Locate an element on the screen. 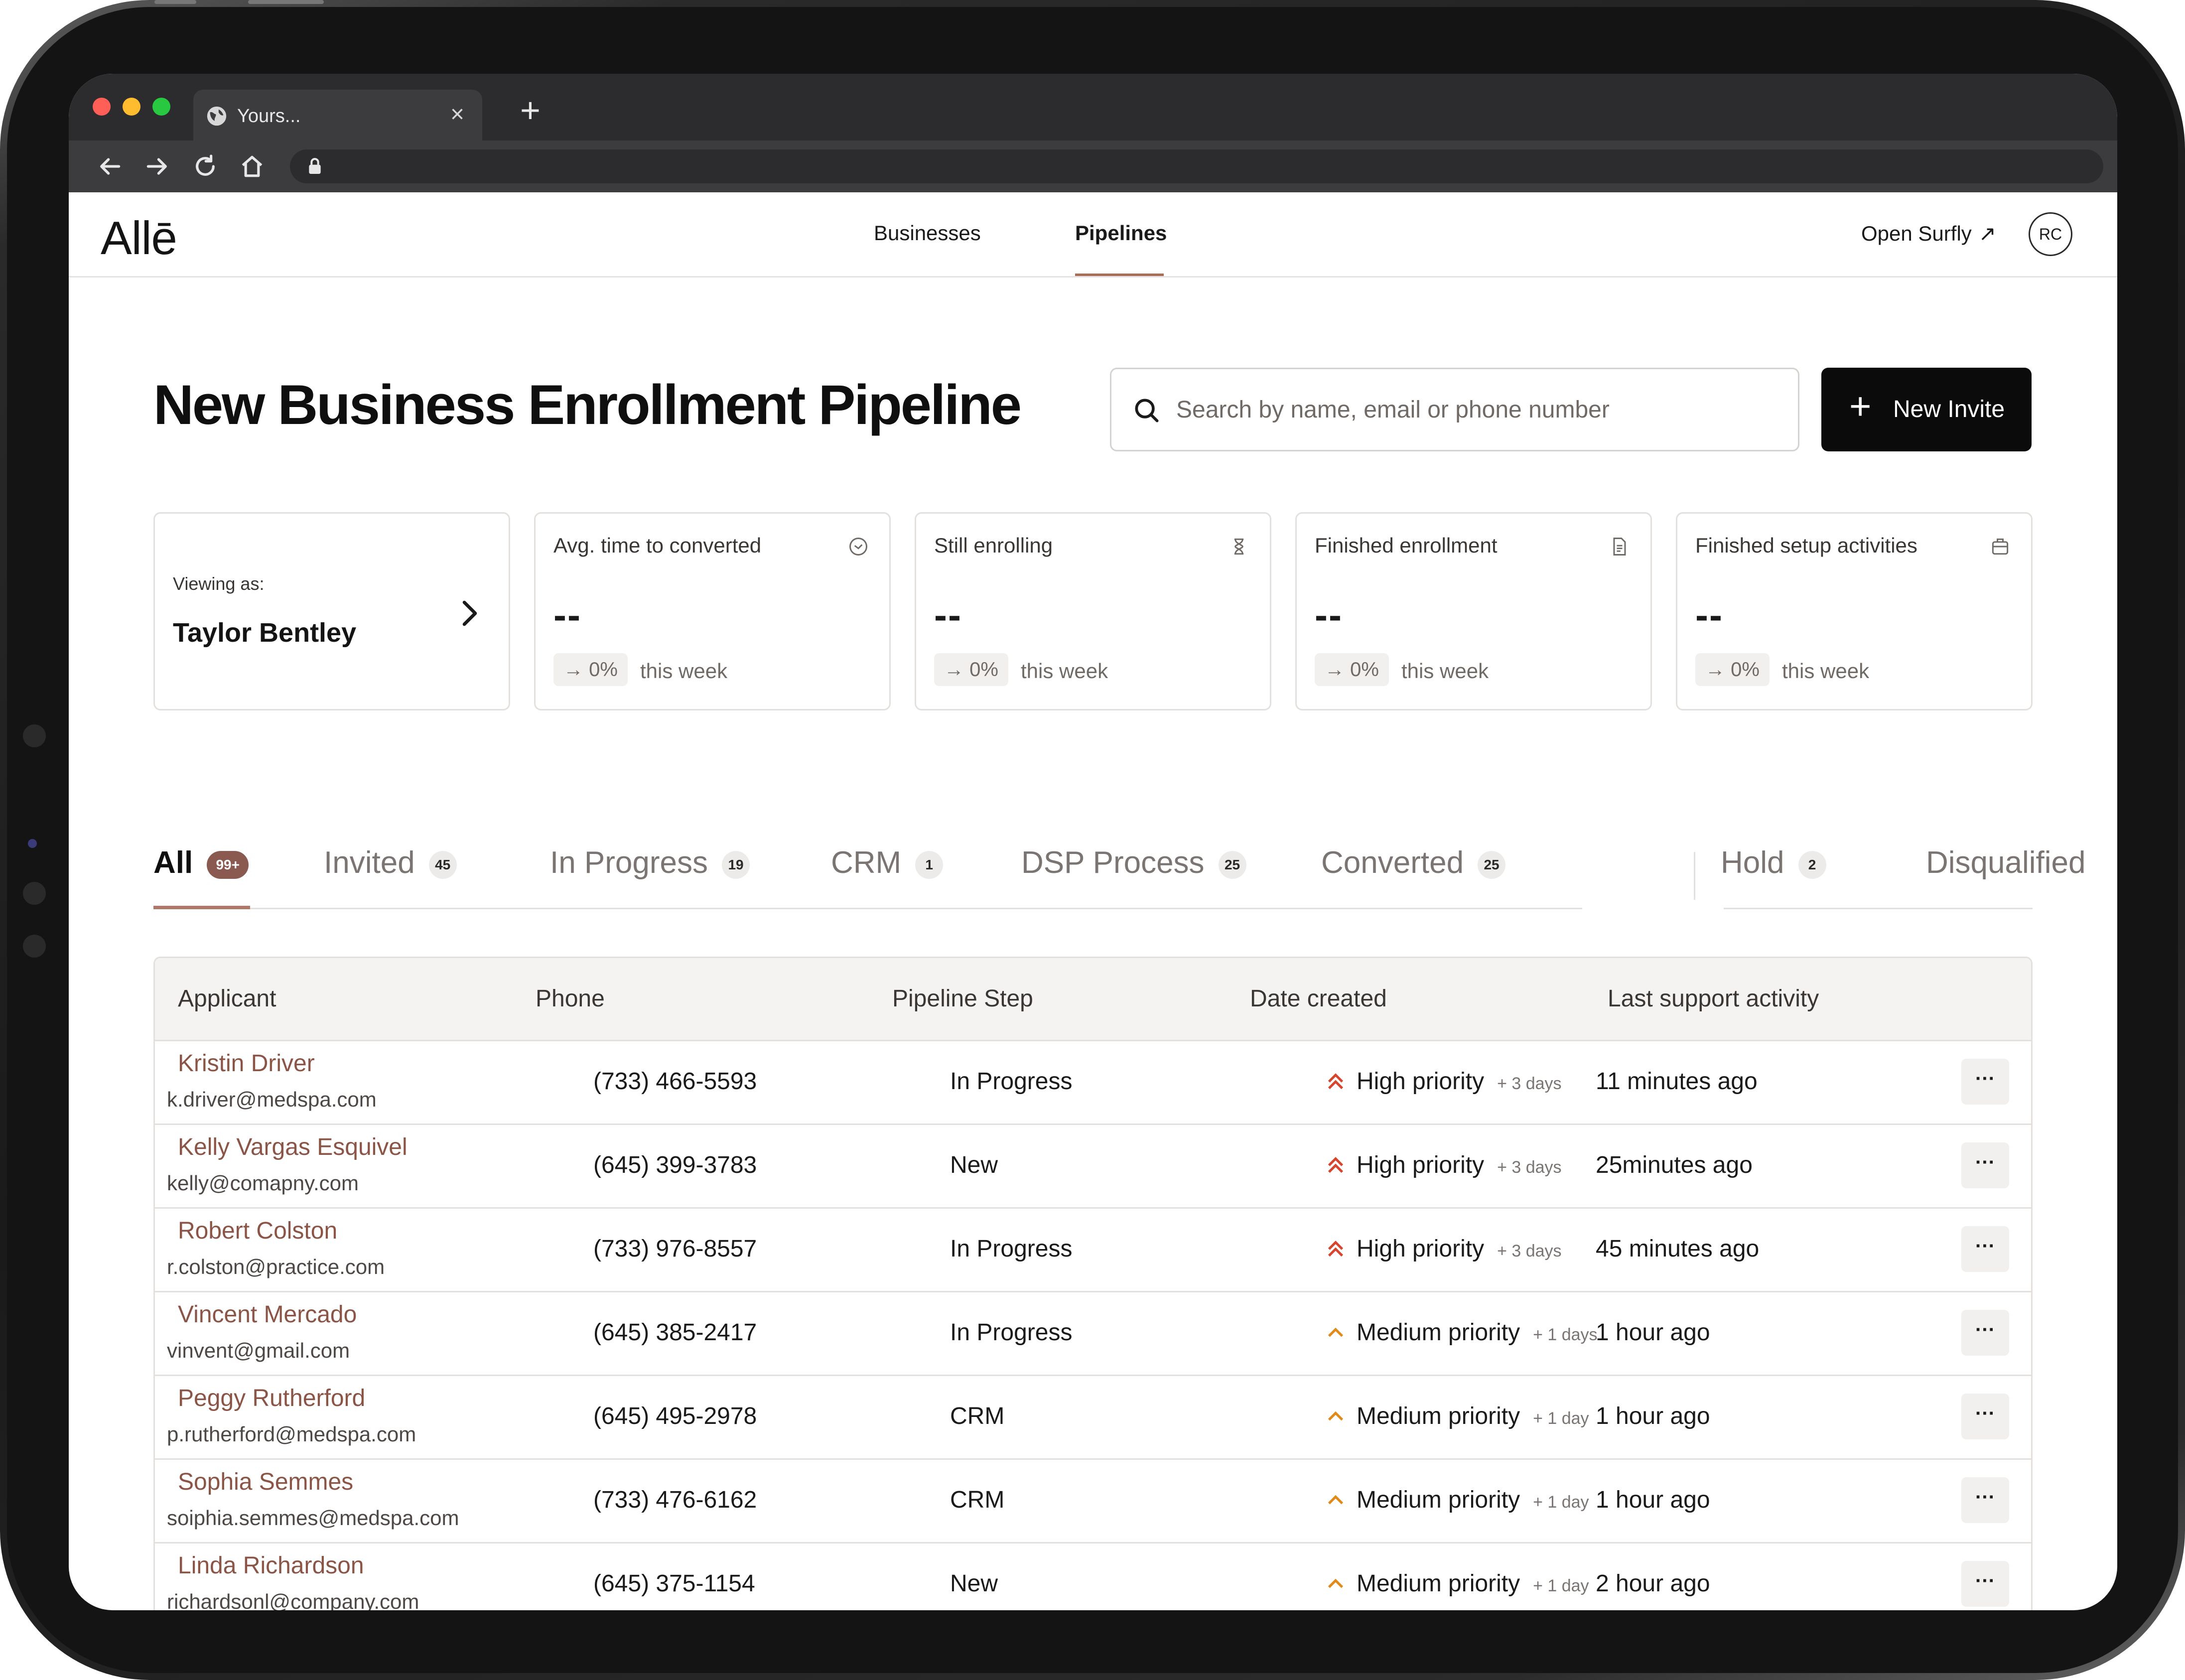 This screenshot has width=2185, height=1680. column-header-phone: Phone is located at coordinates (570, 998).